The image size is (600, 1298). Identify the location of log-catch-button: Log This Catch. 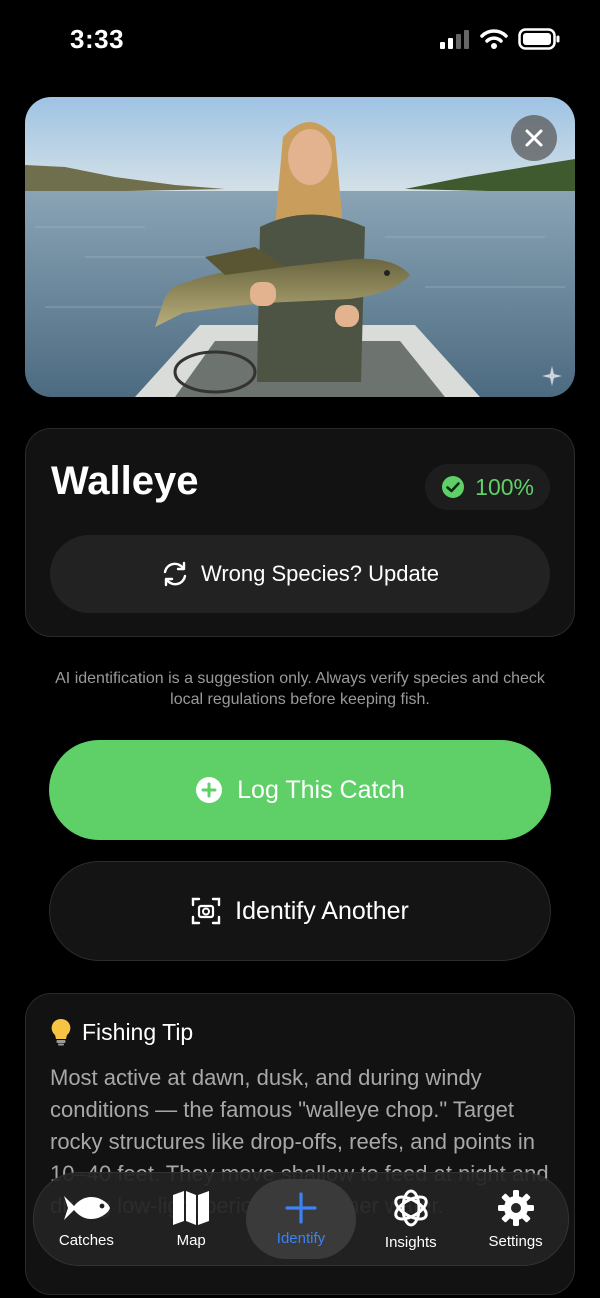
(300, 790).